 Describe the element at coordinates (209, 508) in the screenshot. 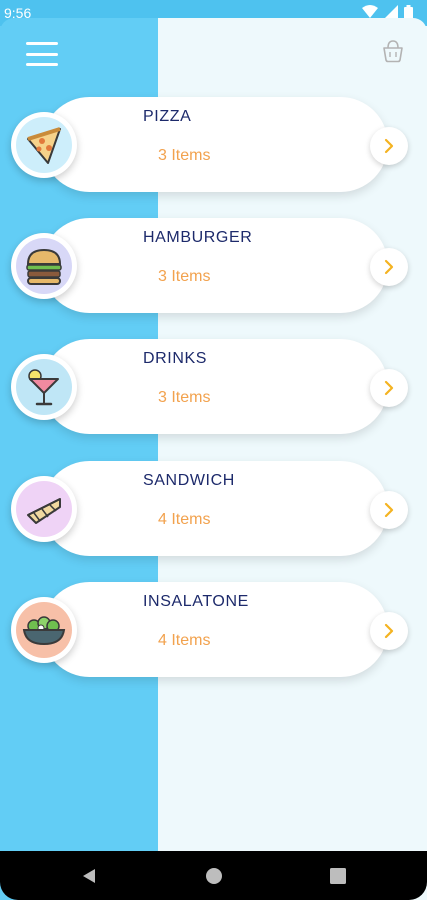

I see `category-card-sandwich: SANDWICH 4 Items` at that location.